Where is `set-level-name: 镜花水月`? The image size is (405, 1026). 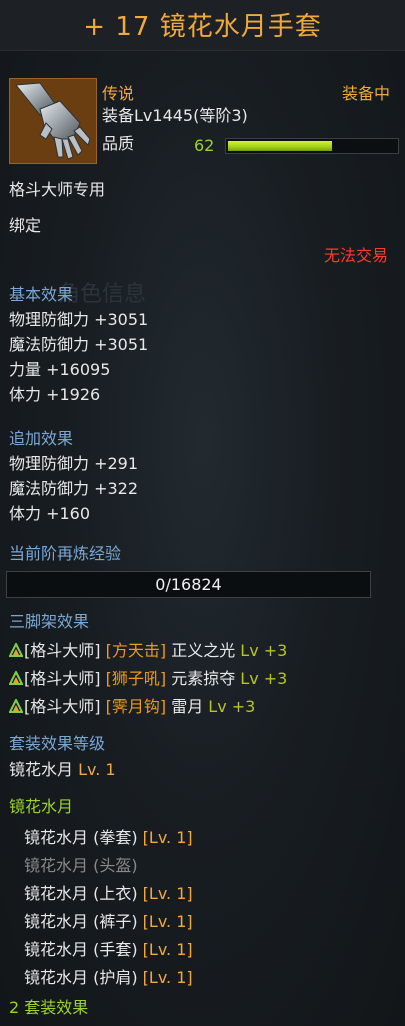
set-level-name: 镜花水月 is located at coordinates (41, 769).